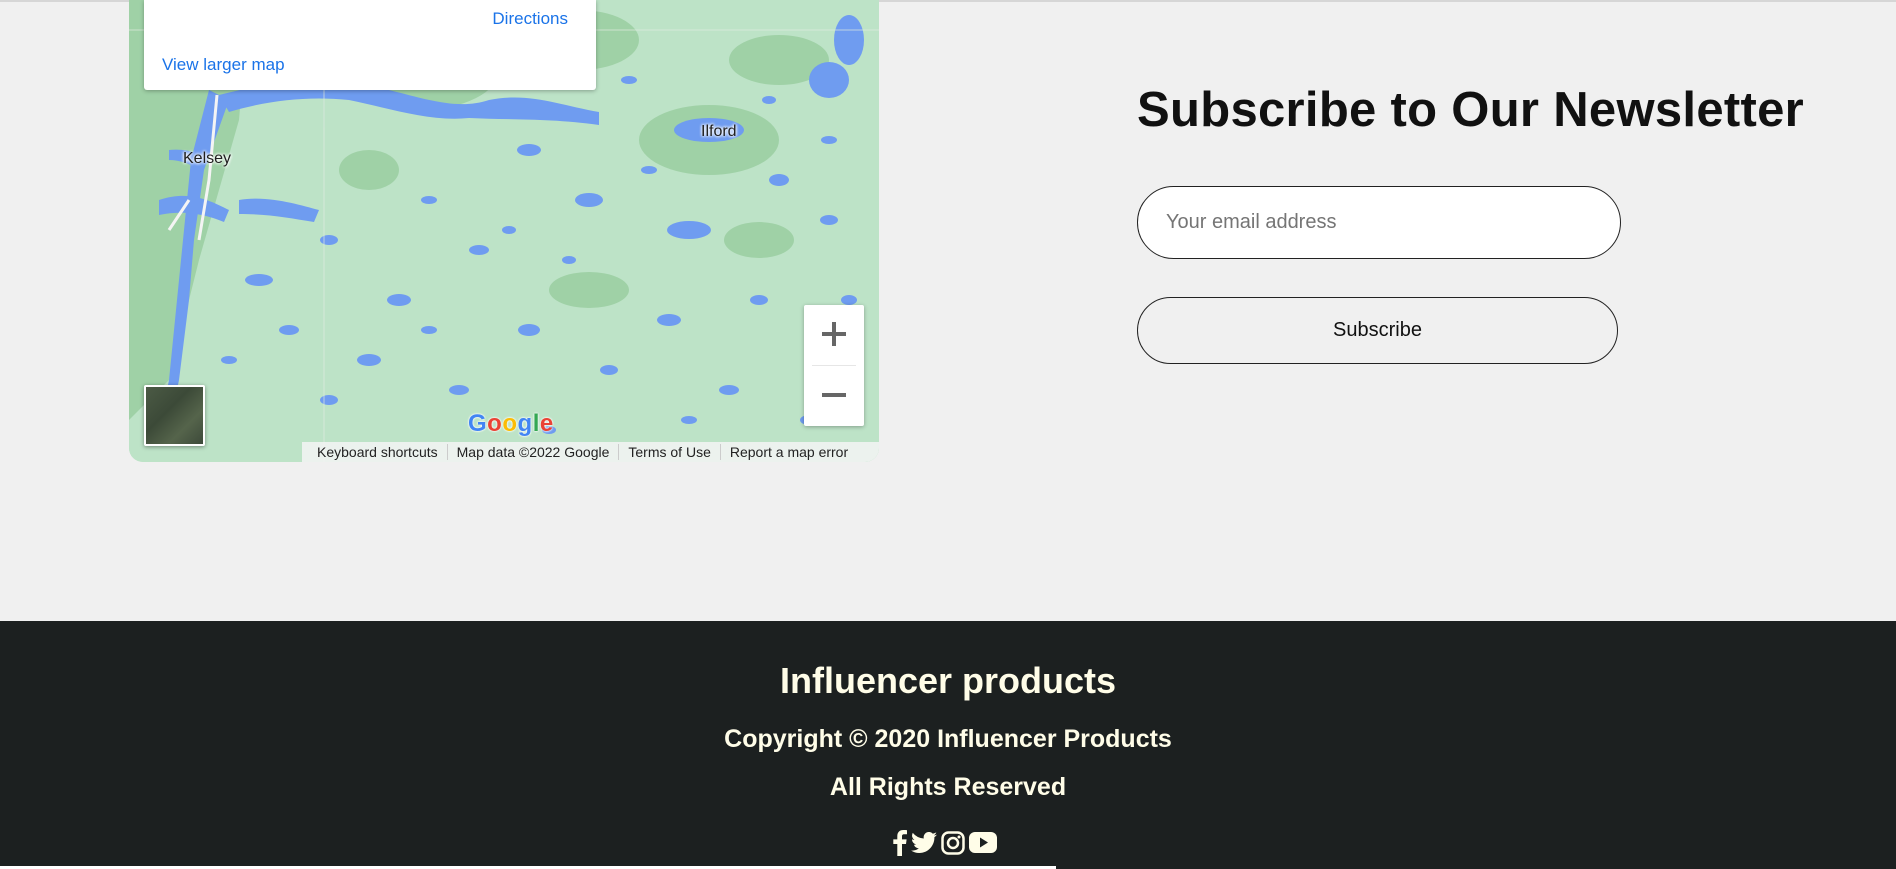 This screenshot has width=1896, height=869. I want to click on zoom-control, so click(834, 365).